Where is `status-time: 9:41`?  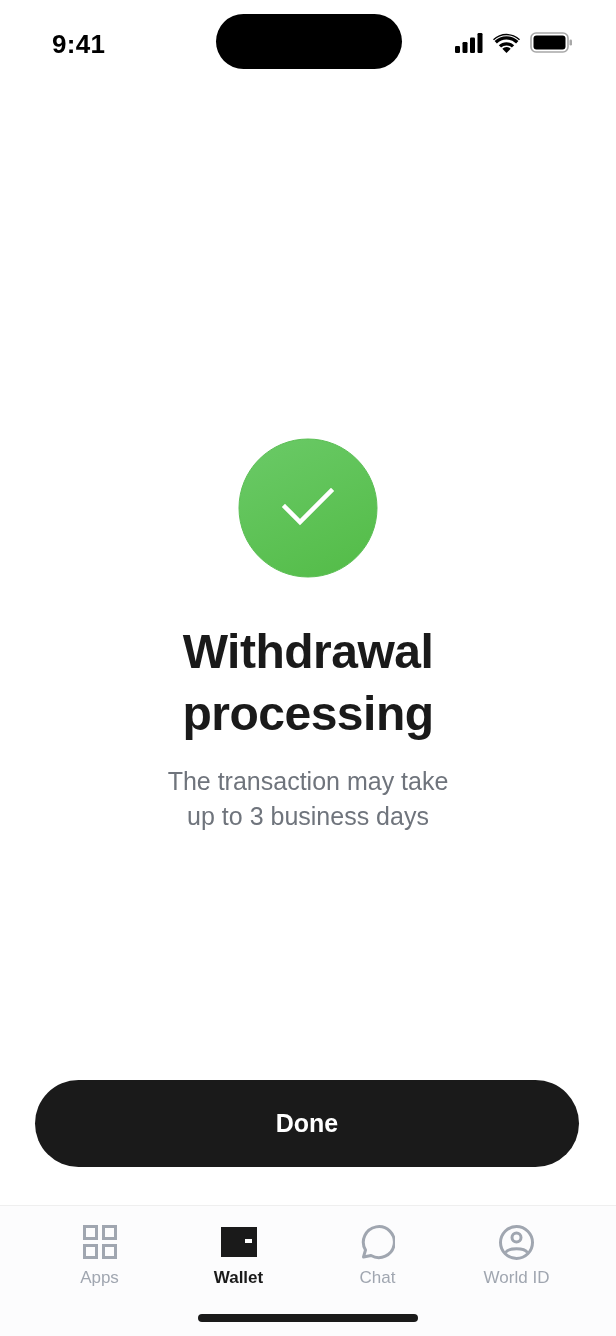
status-time: 9:41 is located at coordinates (79, 44).